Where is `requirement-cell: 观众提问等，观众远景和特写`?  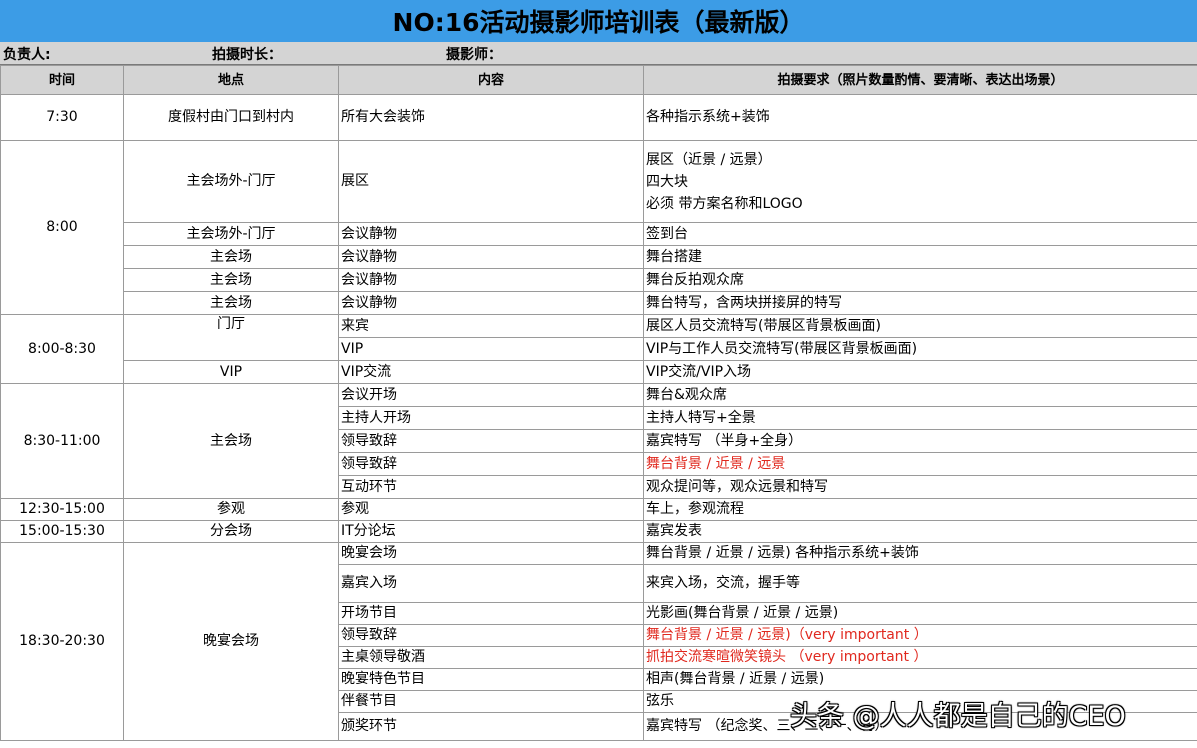 requirement-cell: 观众提问等，观众远景和特写 is located at coordinates (920, 487).